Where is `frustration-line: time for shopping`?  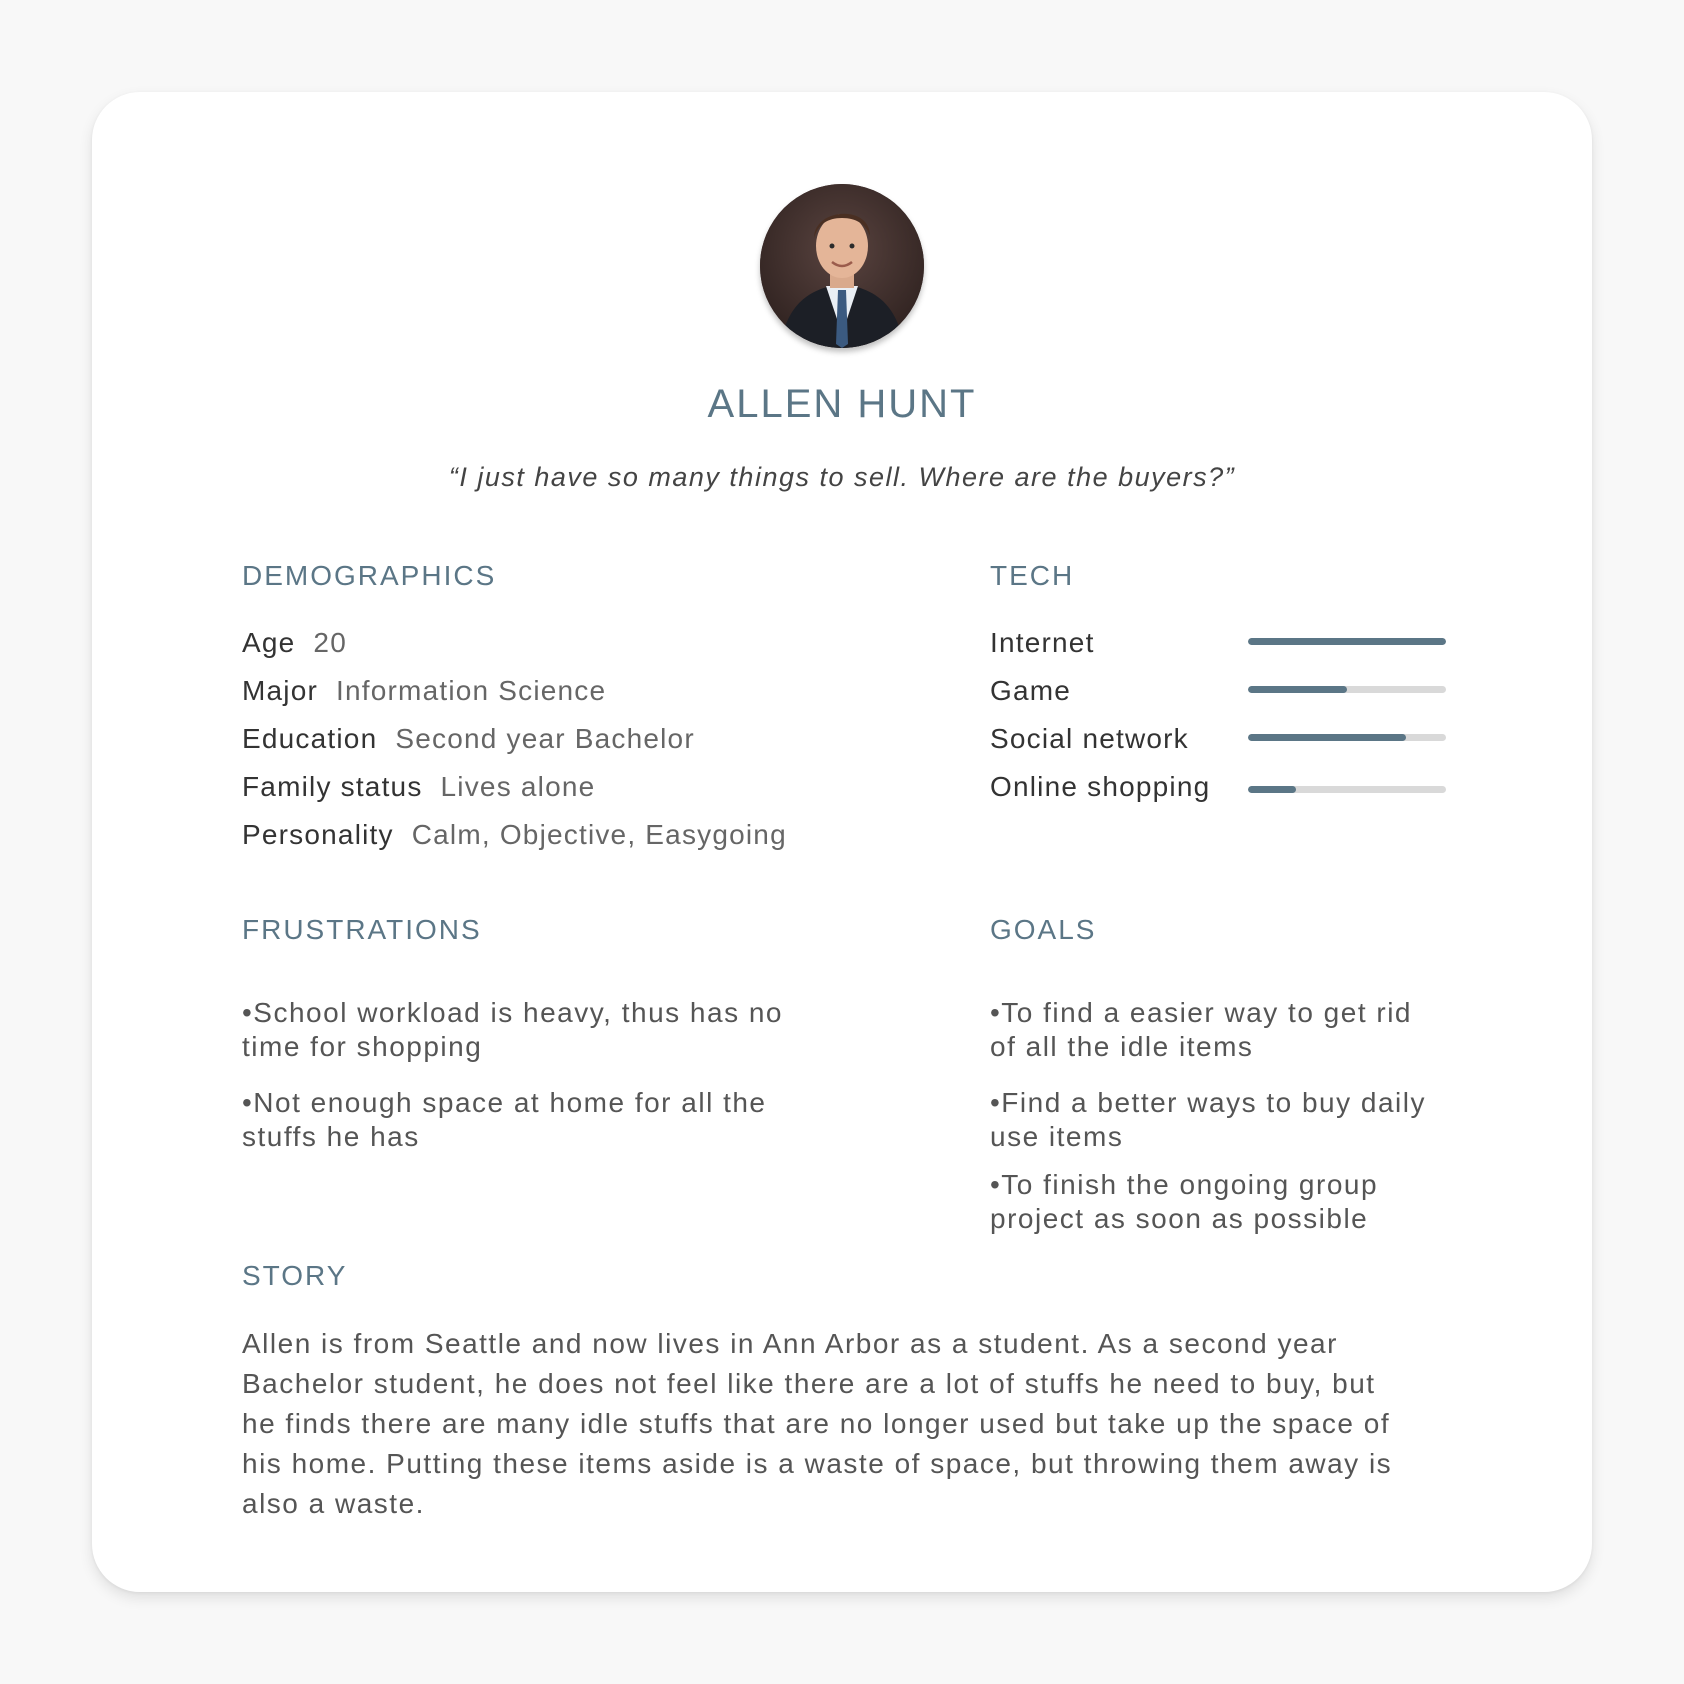 frustration-line: time for shopping is located at coordinates (362, 1046).